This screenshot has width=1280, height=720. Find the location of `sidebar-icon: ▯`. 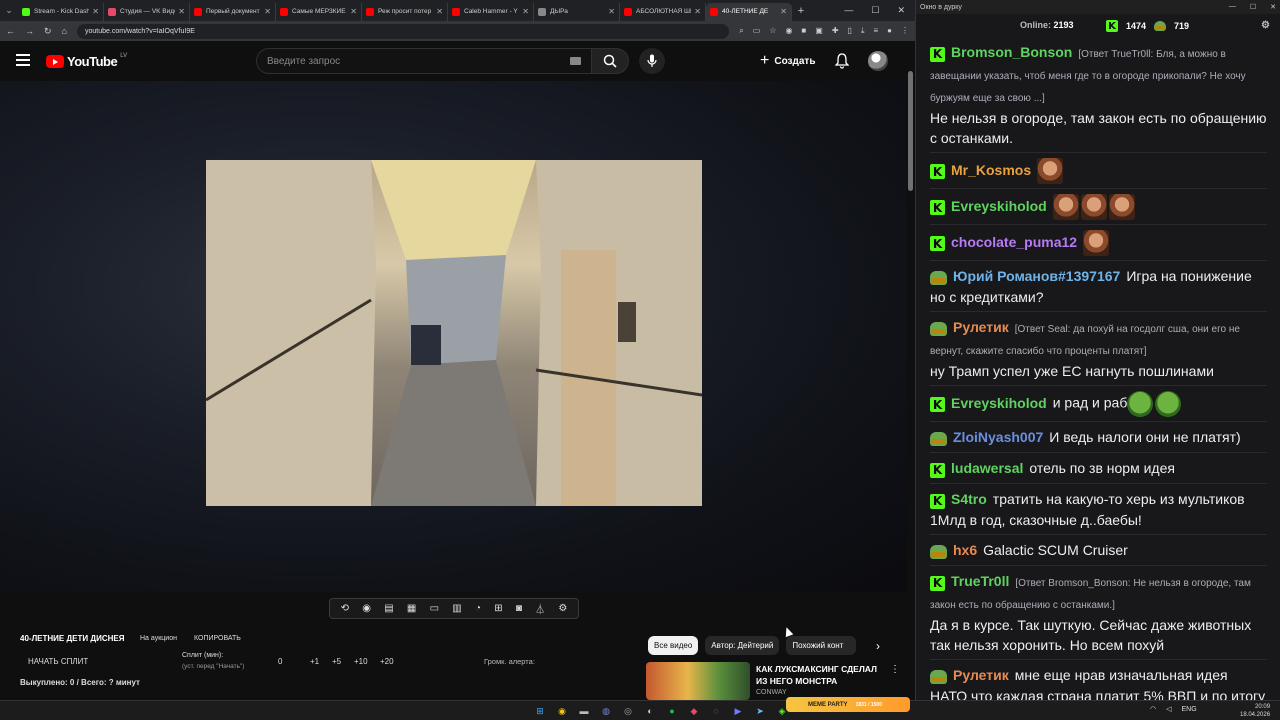

sidebar-icon: ▯ is located at coordinates (850, 31).